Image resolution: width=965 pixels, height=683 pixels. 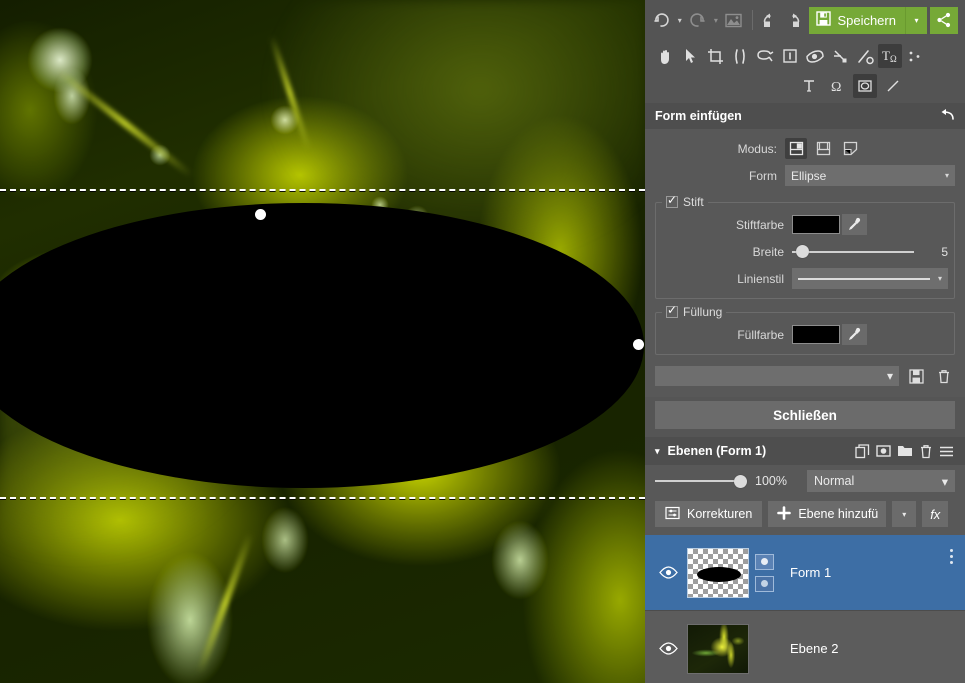 What do you see at coordinates (816, 224) in the screenshot?
I see `pen-color-swatch` at bounding box center [816, 224].